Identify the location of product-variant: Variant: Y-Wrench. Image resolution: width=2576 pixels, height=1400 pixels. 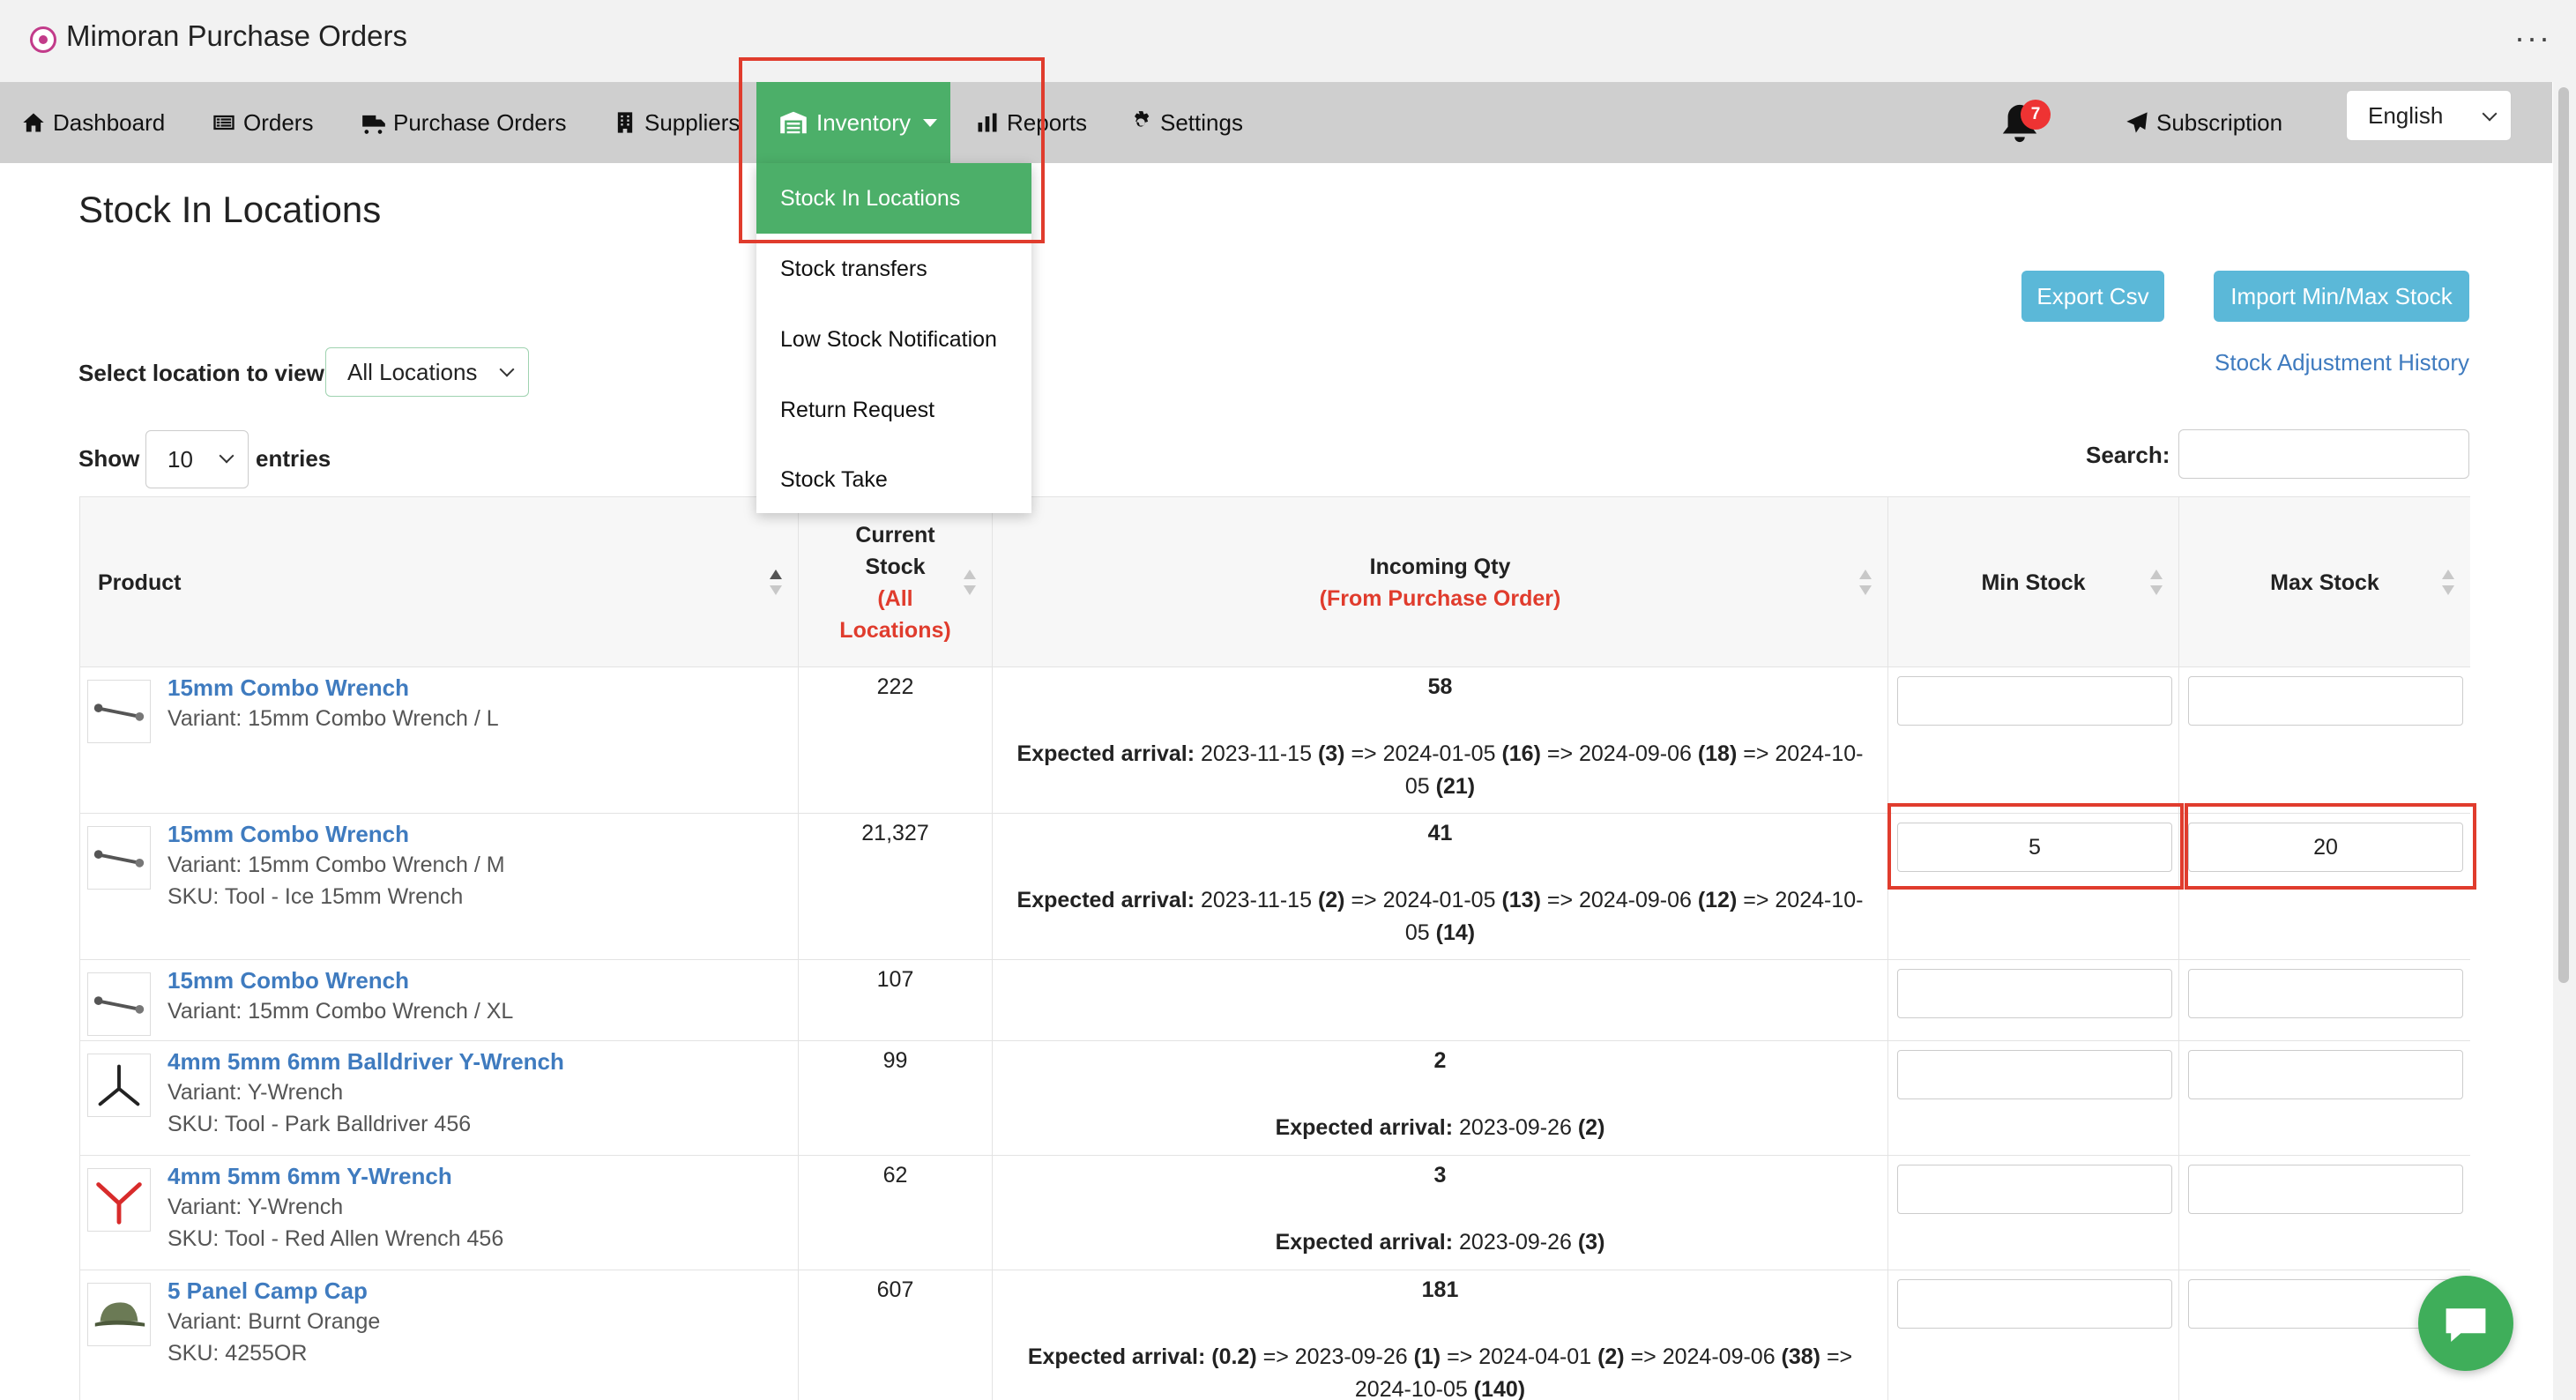
(256, 1092).